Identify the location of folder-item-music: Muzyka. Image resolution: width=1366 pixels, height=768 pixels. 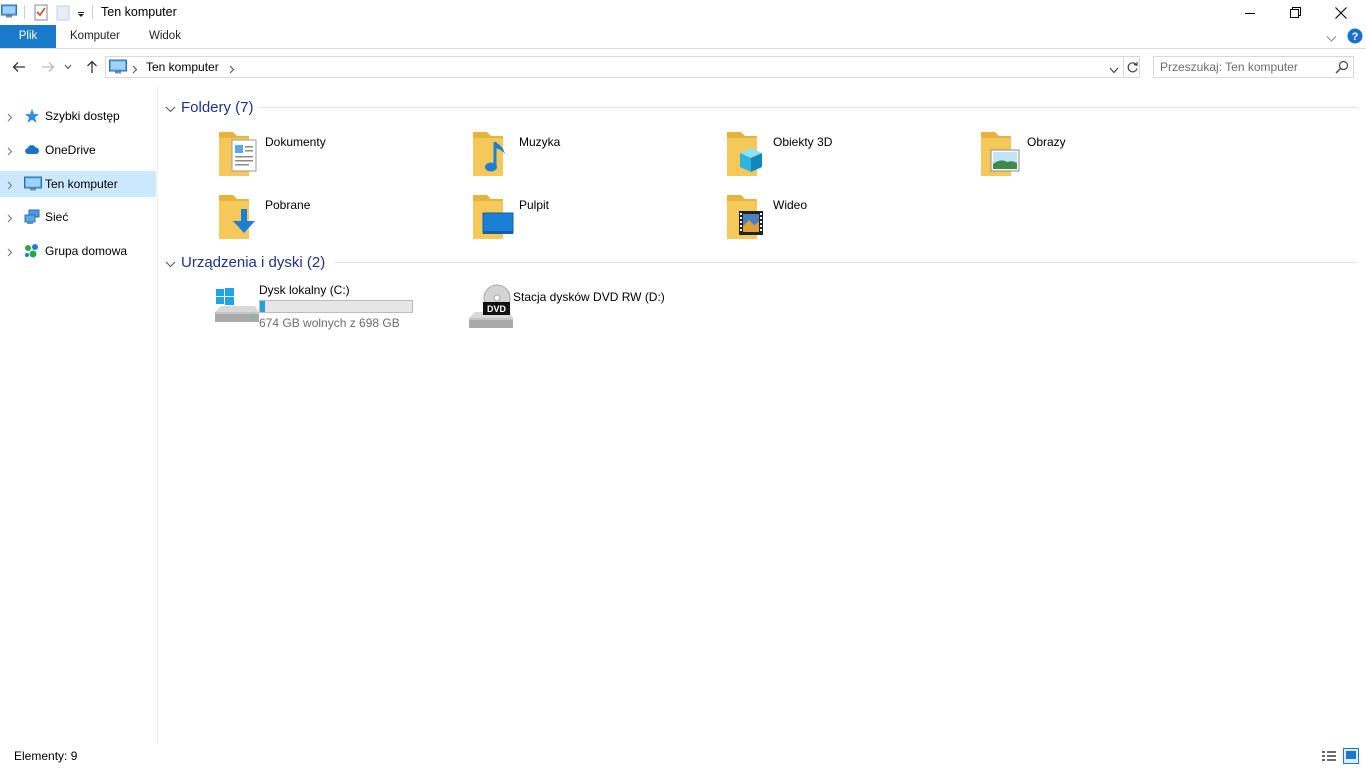
(598, 156).